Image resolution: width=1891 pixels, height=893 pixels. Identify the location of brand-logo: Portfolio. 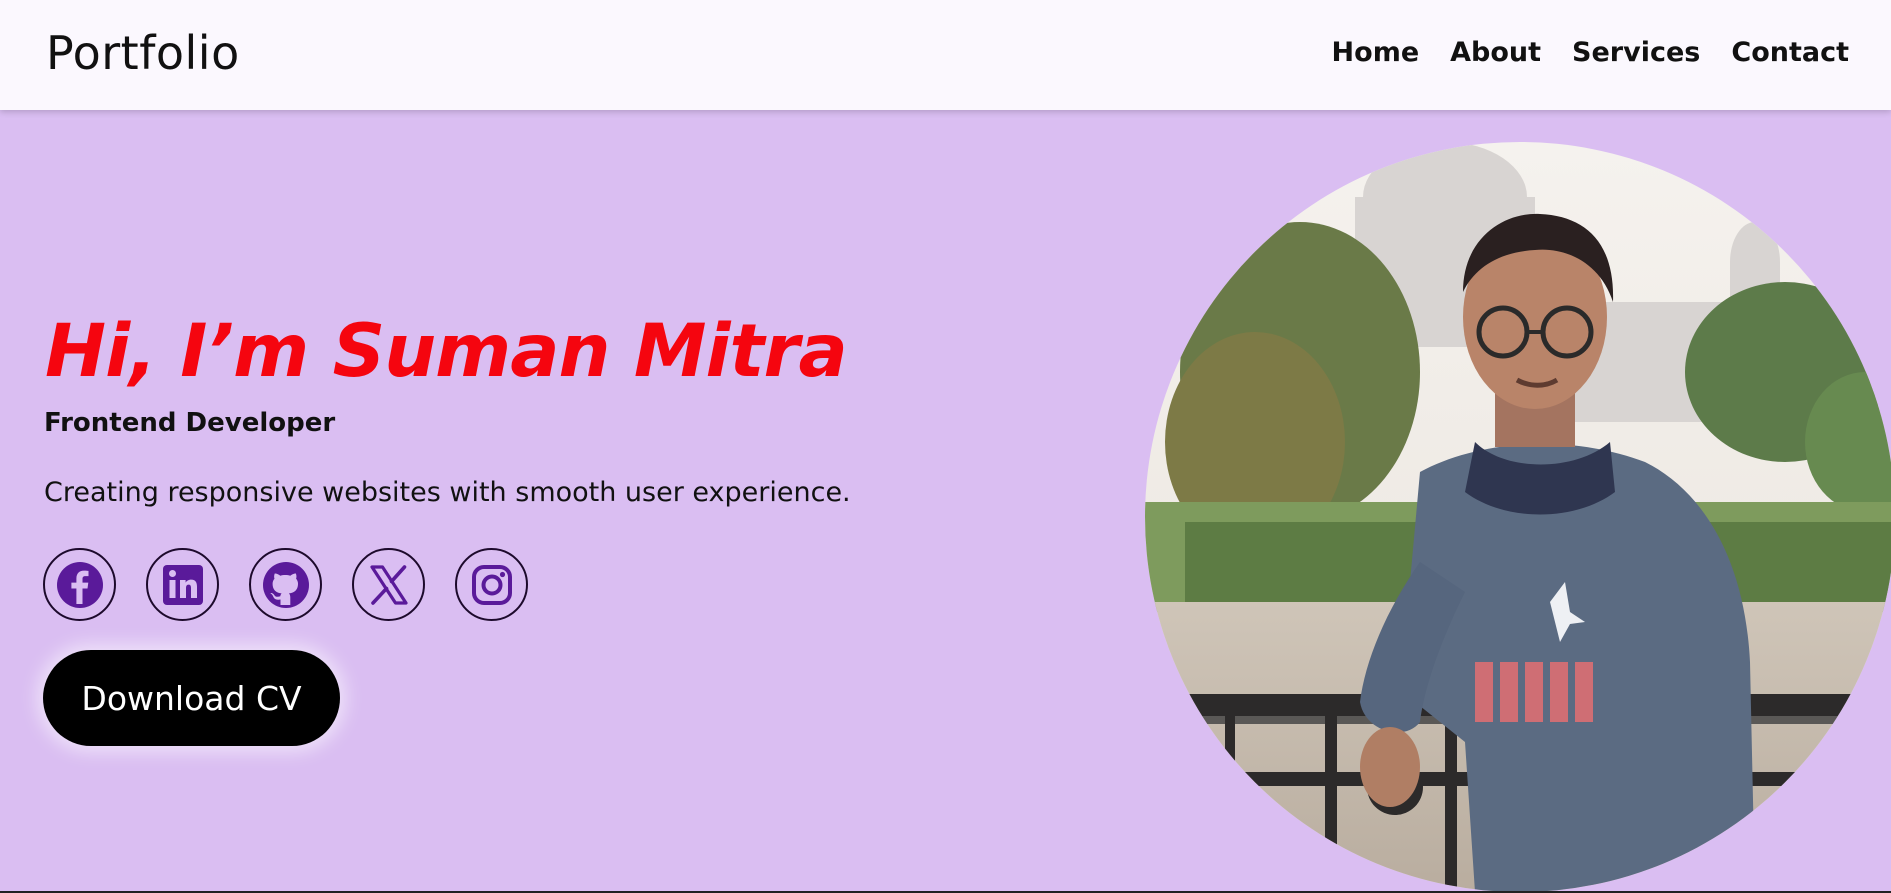
(143, 53).